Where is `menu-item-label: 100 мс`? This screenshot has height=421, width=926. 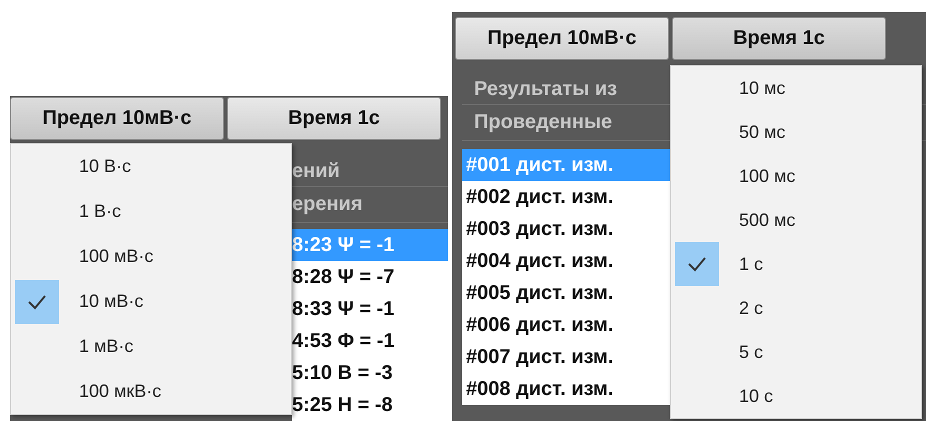 menu-item-label: 100 мс is located at coordinates (767, 176).